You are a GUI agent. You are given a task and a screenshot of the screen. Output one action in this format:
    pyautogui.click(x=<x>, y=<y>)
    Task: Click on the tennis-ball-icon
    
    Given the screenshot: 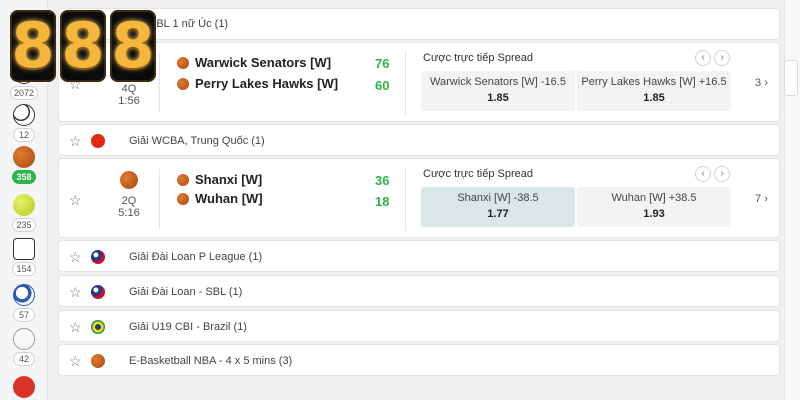 What is the action you would take?
    pyautogui.click(x=24, y=205)
    